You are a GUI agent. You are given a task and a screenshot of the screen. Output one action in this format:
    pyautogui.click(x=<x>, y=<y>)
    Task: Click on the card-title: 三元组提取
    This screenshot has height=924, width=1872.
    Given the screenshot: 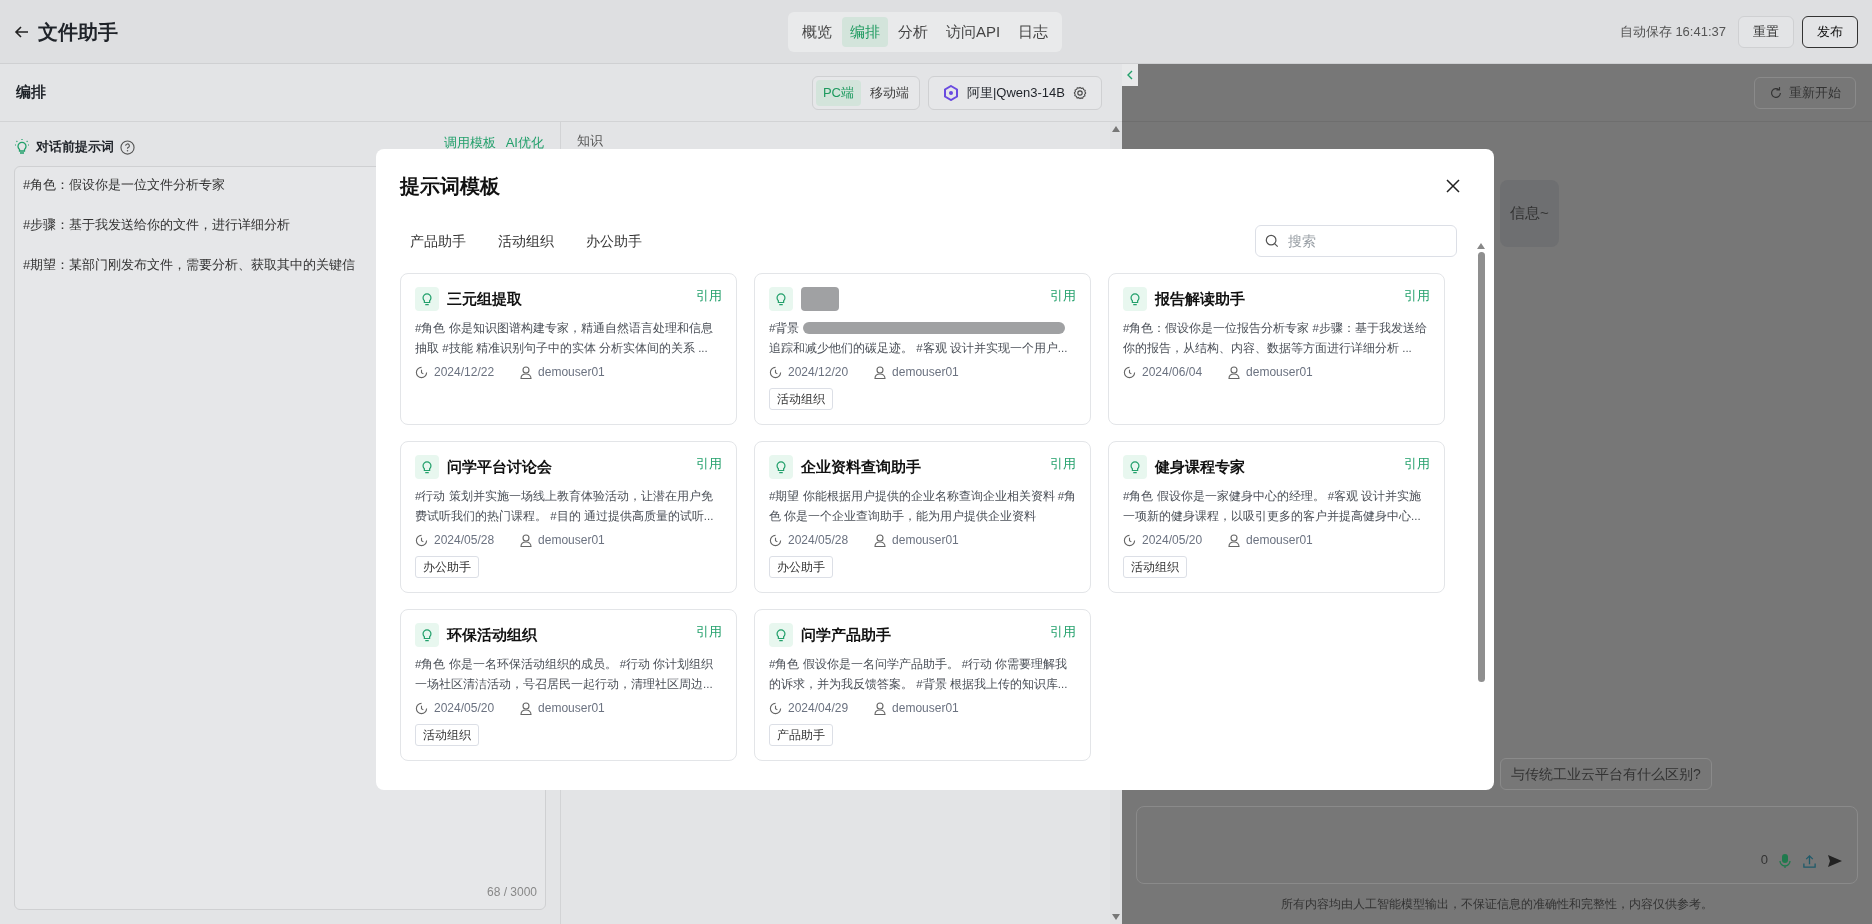 What is the action you would take?
    pyautogui.click(x=484, y=298)
    